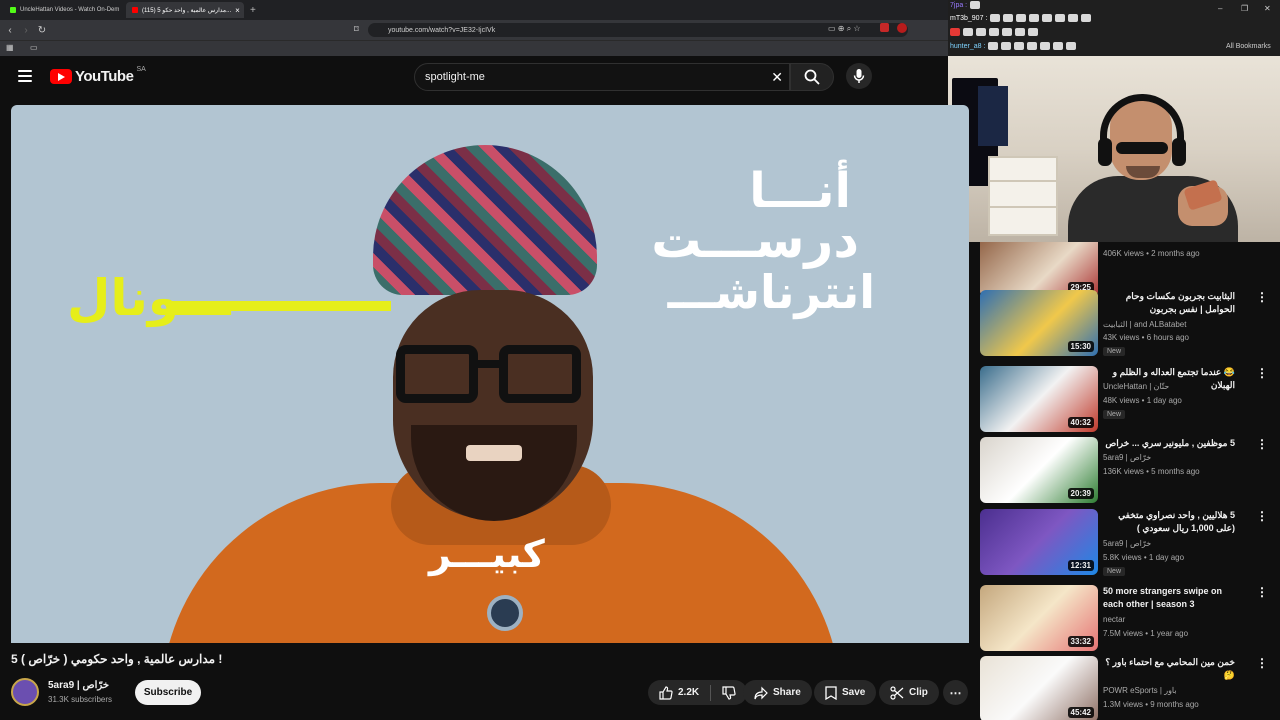 This screenshot has width=1280, height=720. Describe the element at coordinates (1244, 8) in the screenshot. I see `restore-icon: ❐` at that location.